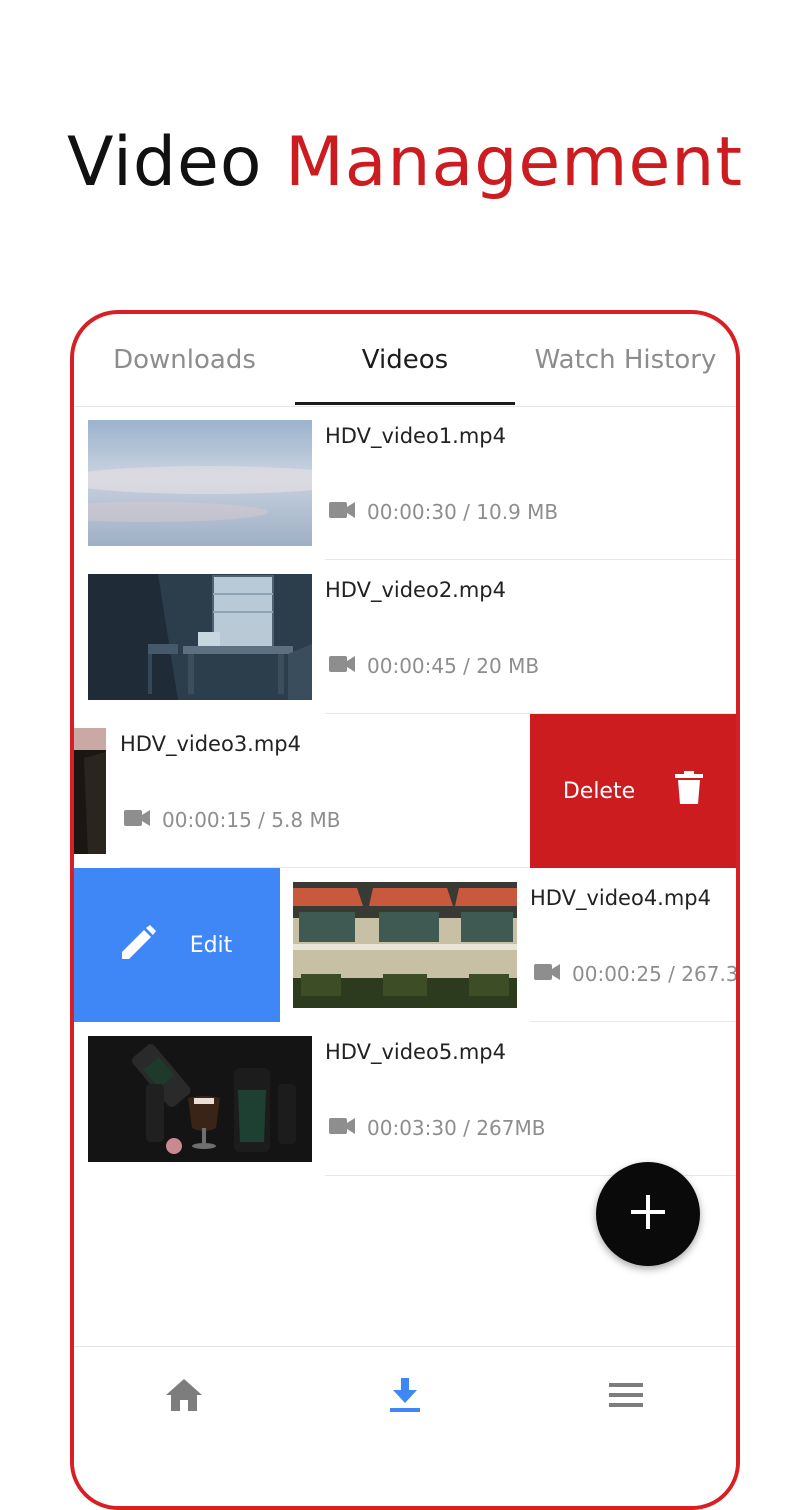 The width and height of the screenshot is (810, 1510). I want to click on video-meta: 00:00:15 / 5.8 MB, so click(232, 820).